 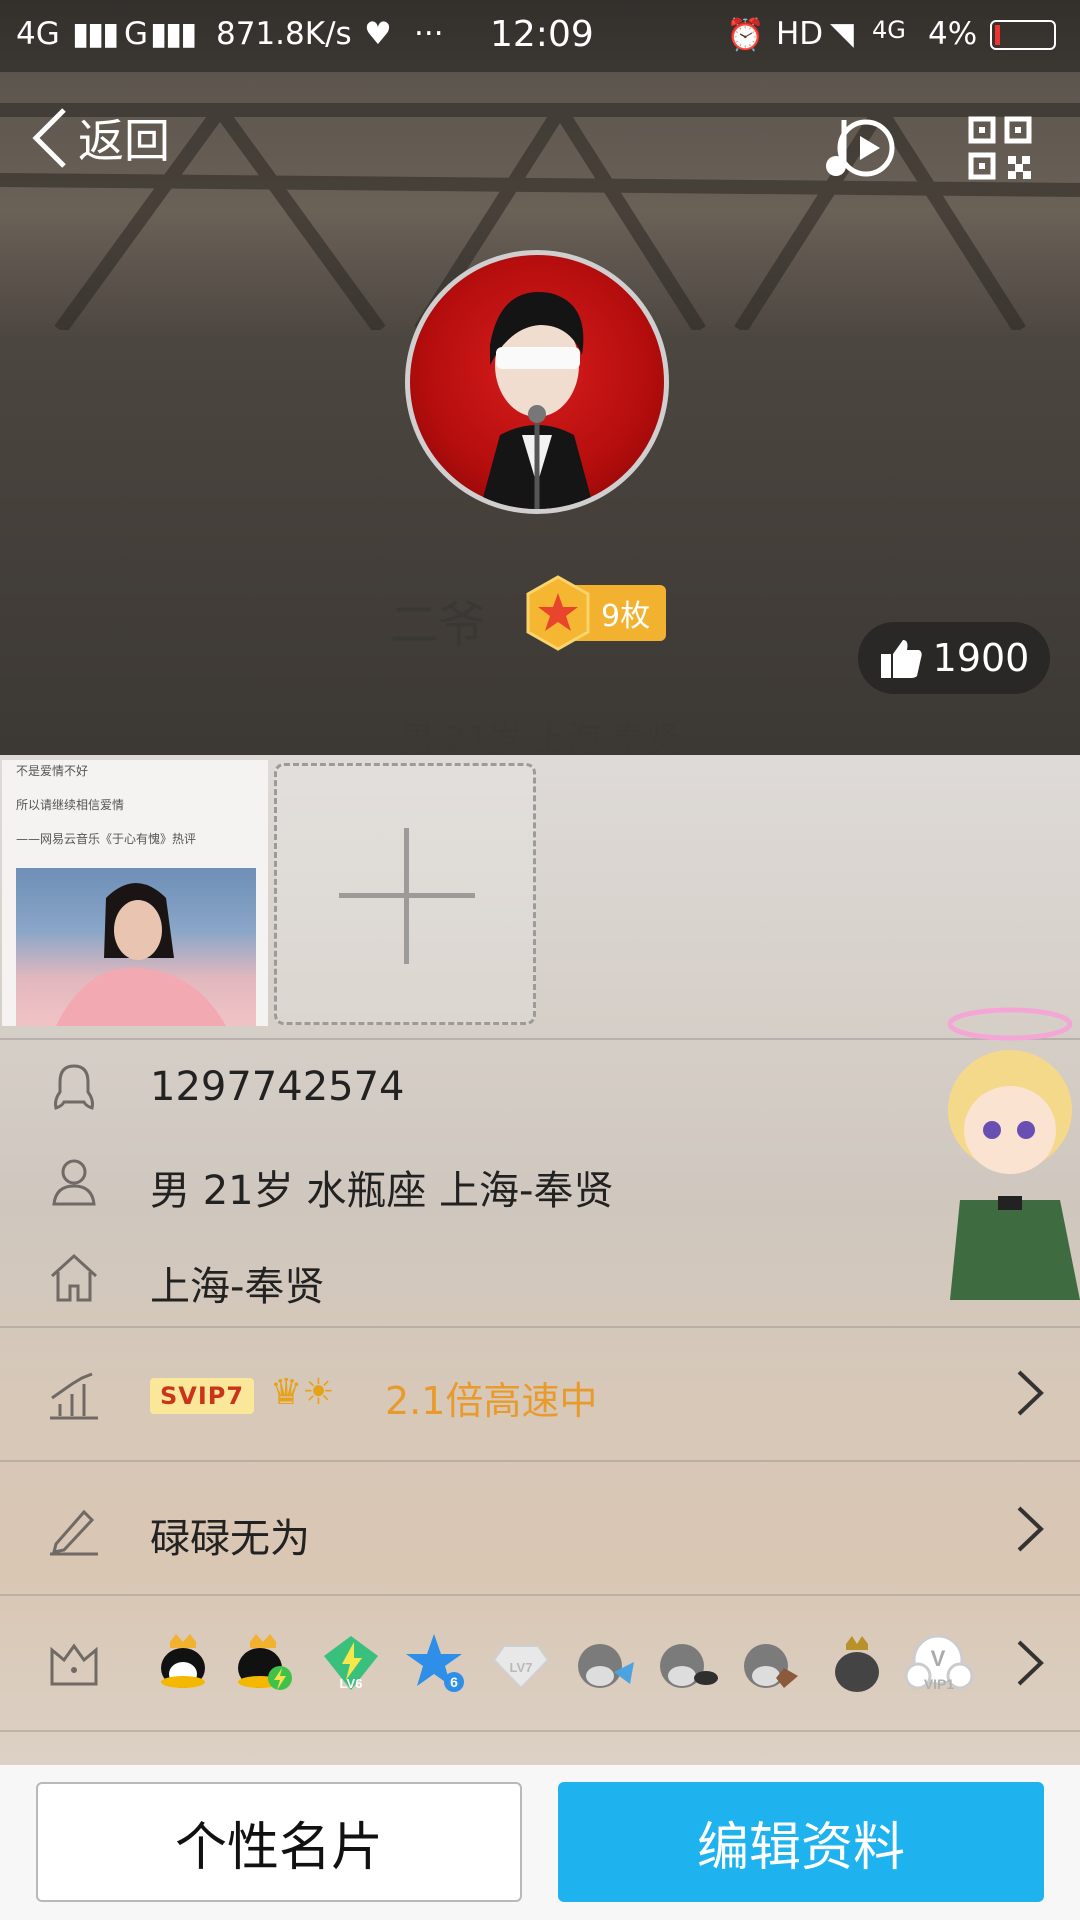 What do you see at coordinates (429, 34) in the screenshot?
I see `more-dots: ···` at bounding box center [429, 34].